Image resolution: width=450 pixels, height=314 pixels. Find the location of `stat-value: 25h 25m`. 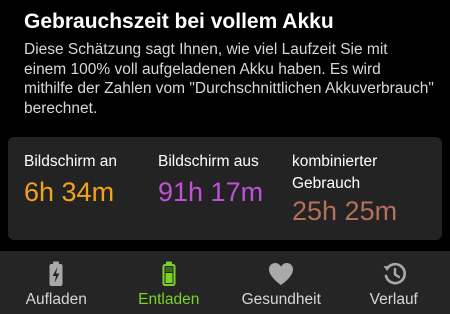

stat-value: 25h 25m is located at coordinates (345, 211).